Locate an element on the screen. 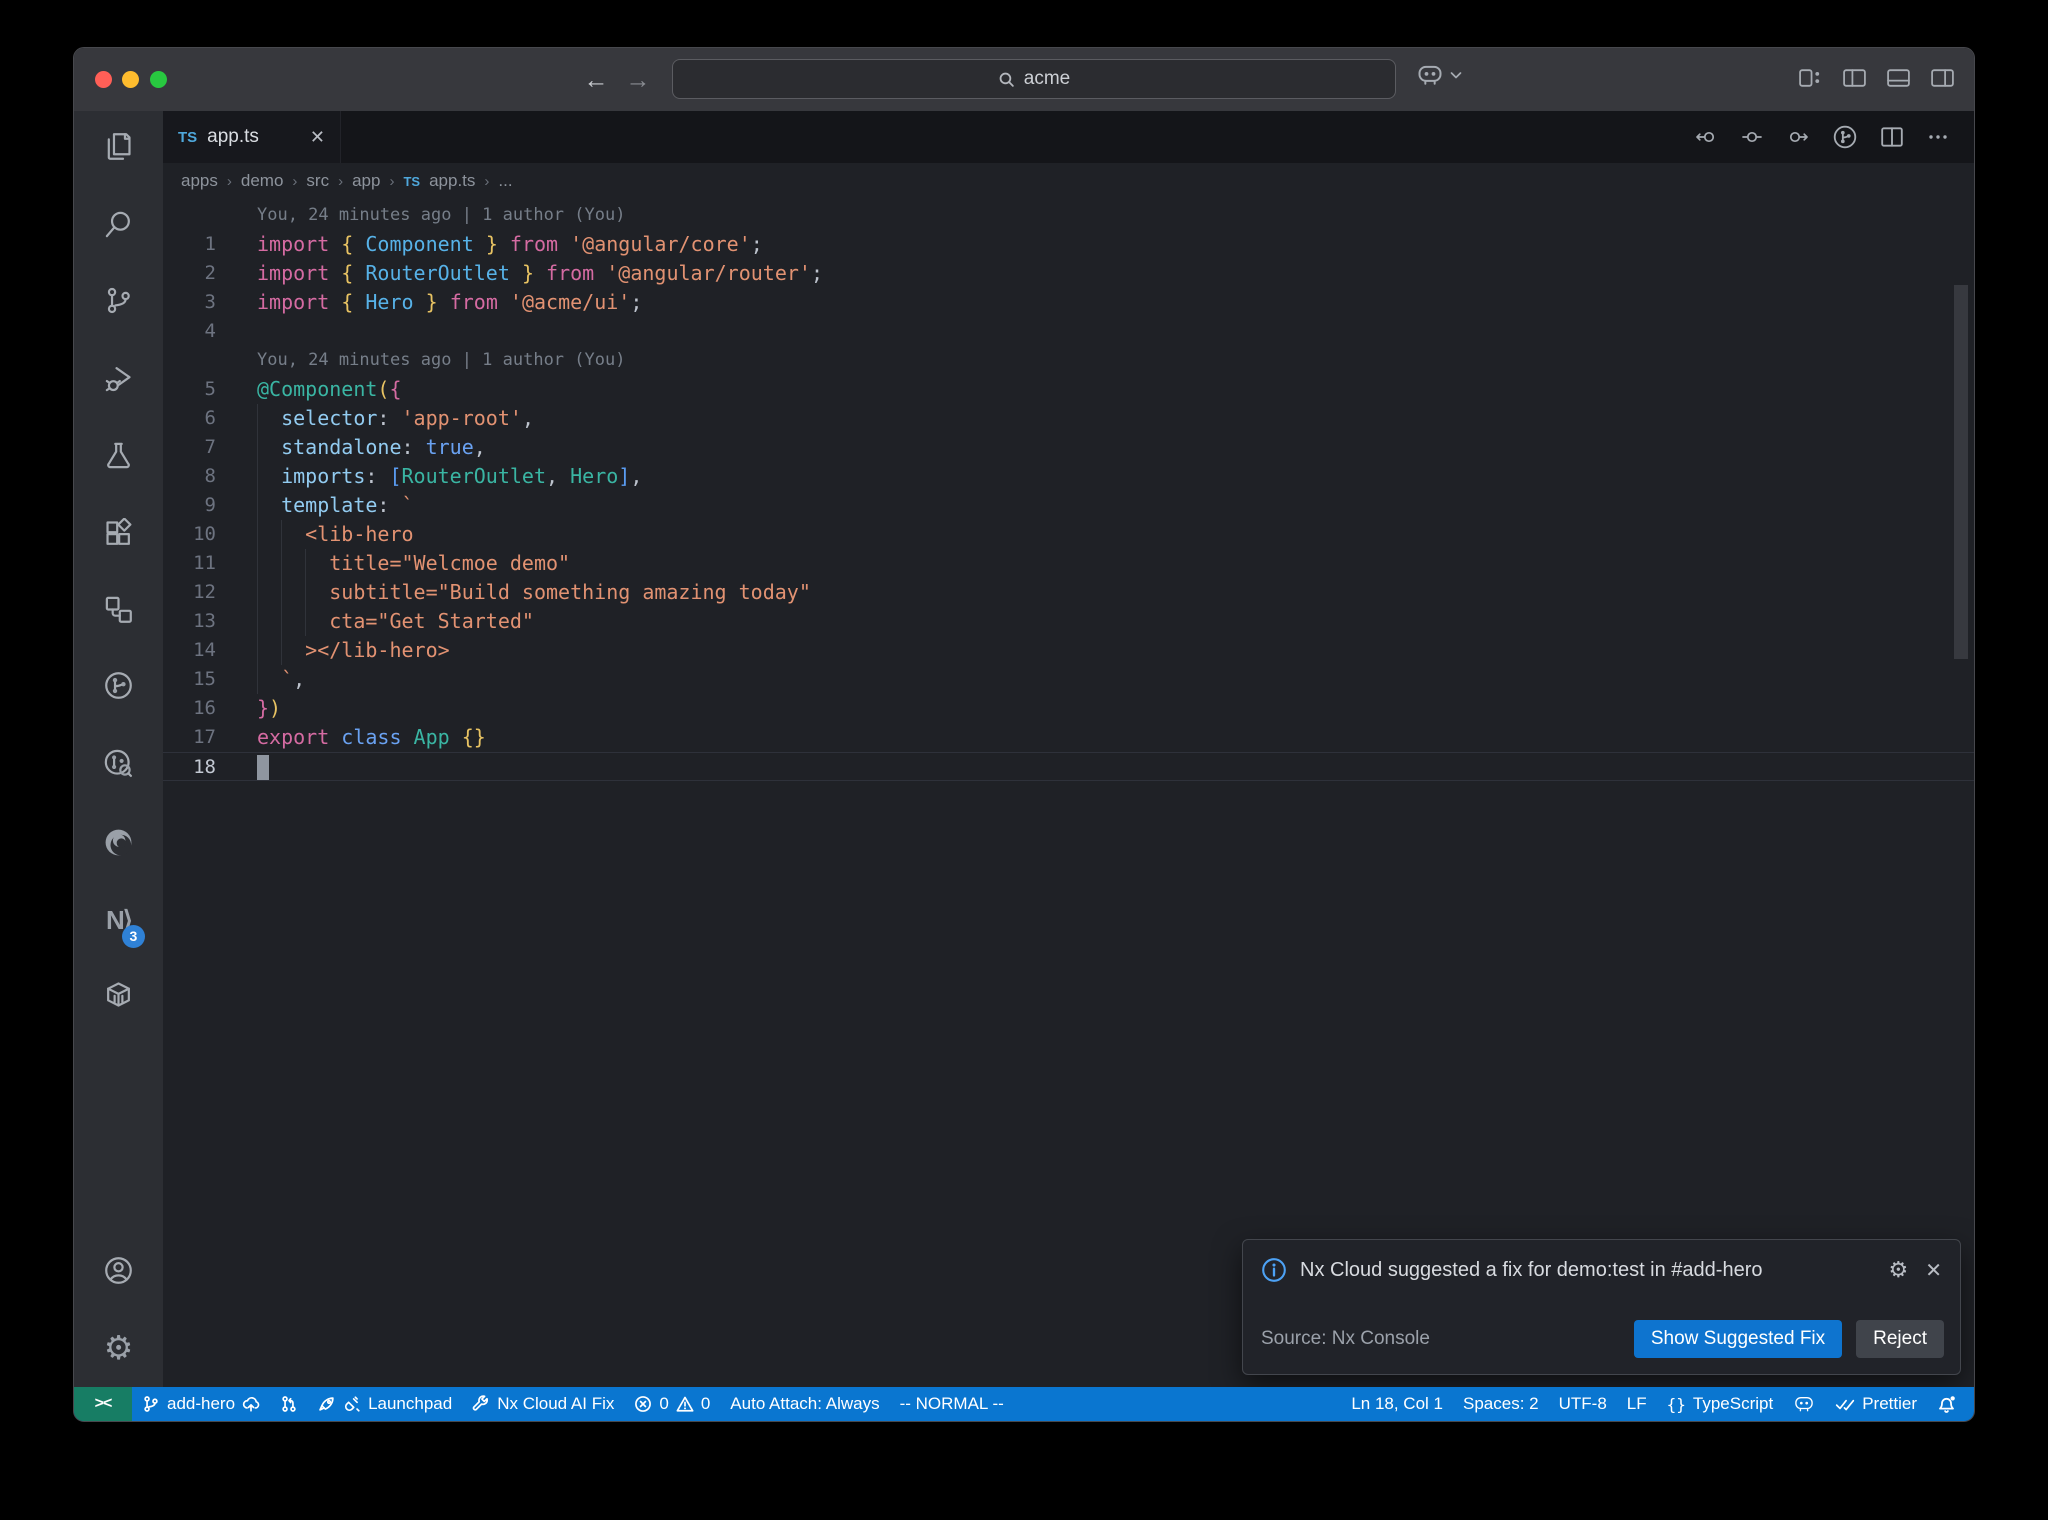 The width and height of the screenshot is (2048, 1520). zoom-window-button is located at coordinates (158, 79).